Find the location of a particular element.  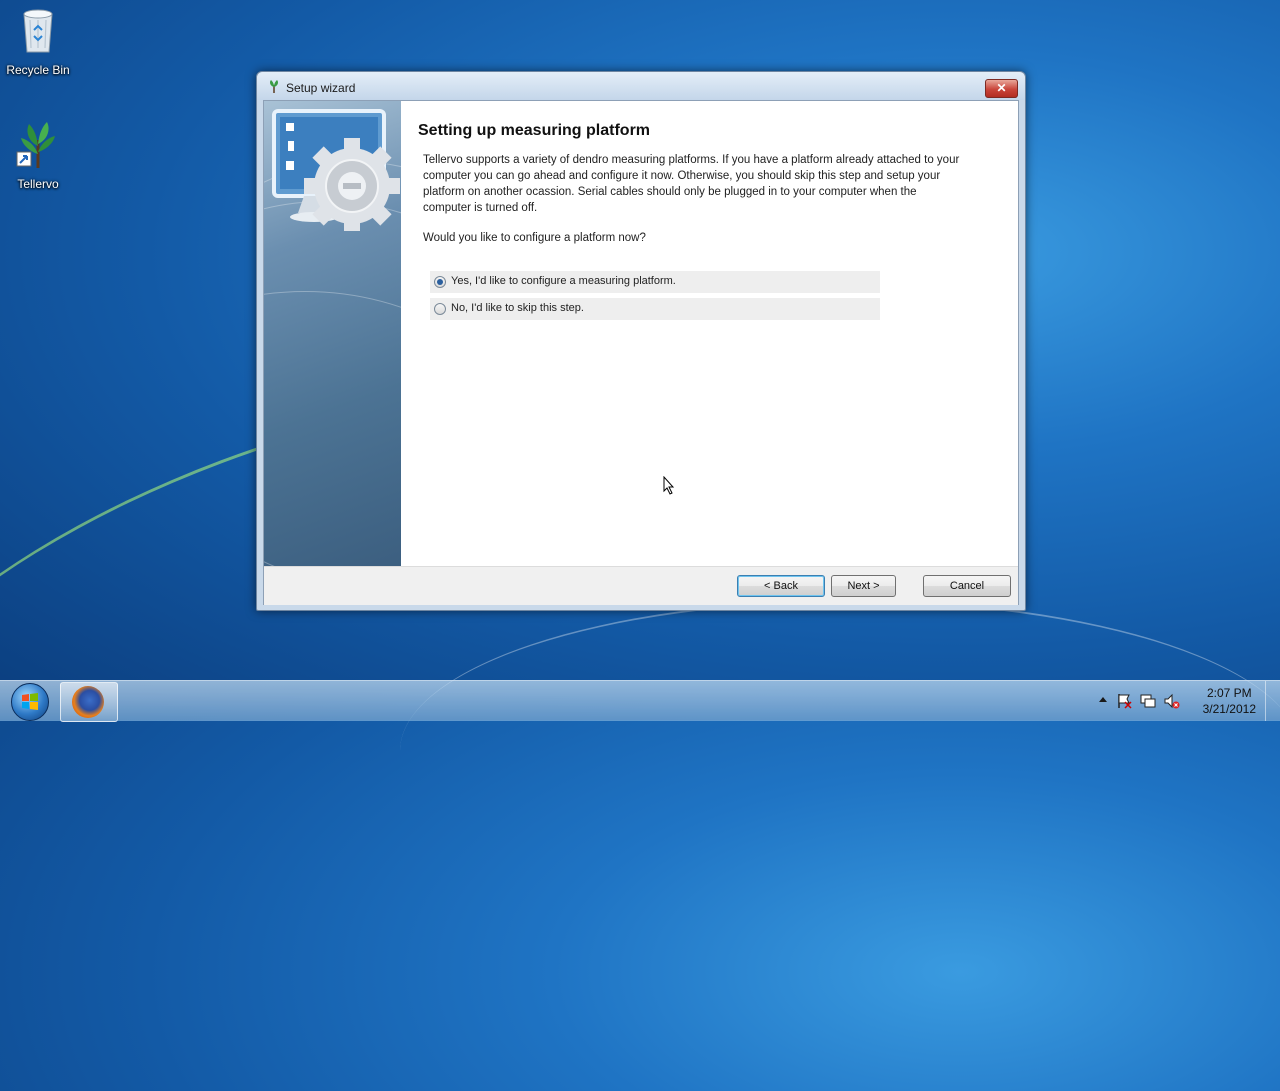

desktop-icon-recycle-bin: Recycle Bin is located at coordinates (38, 41).